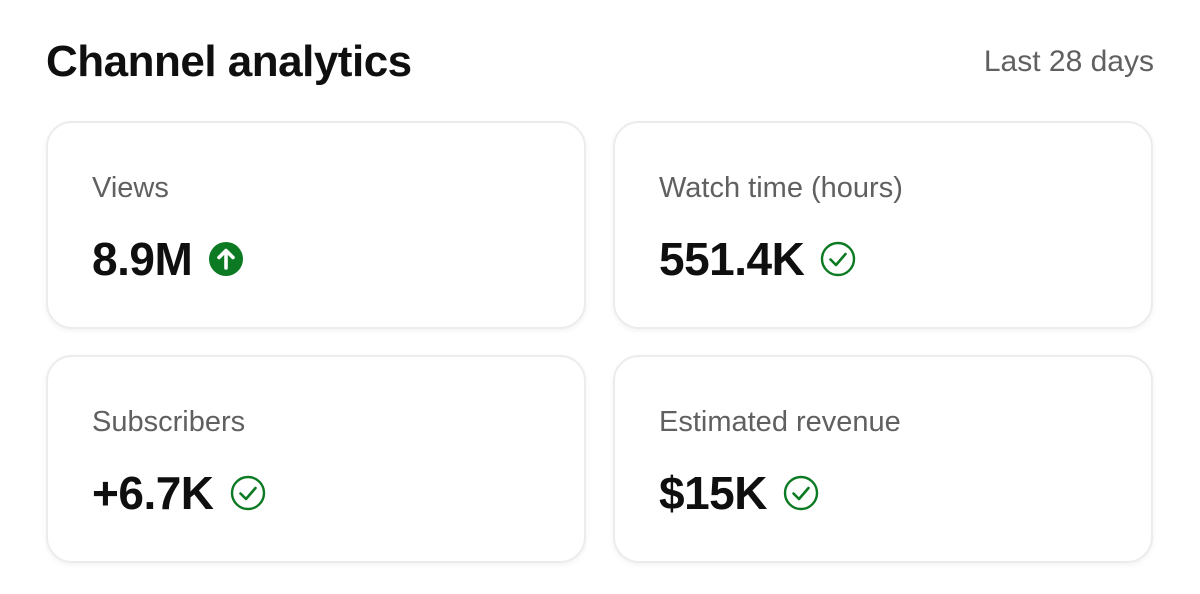  I want to click on watch-time-value-row: 551.4K, so click(757, 259).